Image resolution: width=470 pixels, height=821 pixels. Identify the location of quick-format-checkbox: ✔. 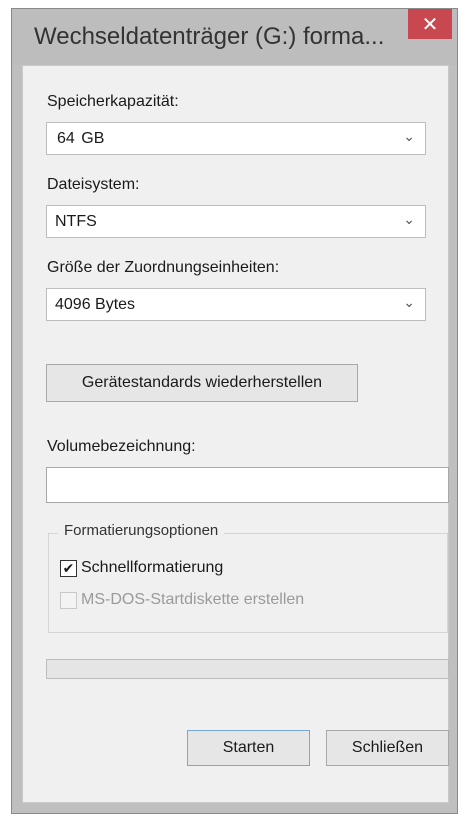
(68, 568).